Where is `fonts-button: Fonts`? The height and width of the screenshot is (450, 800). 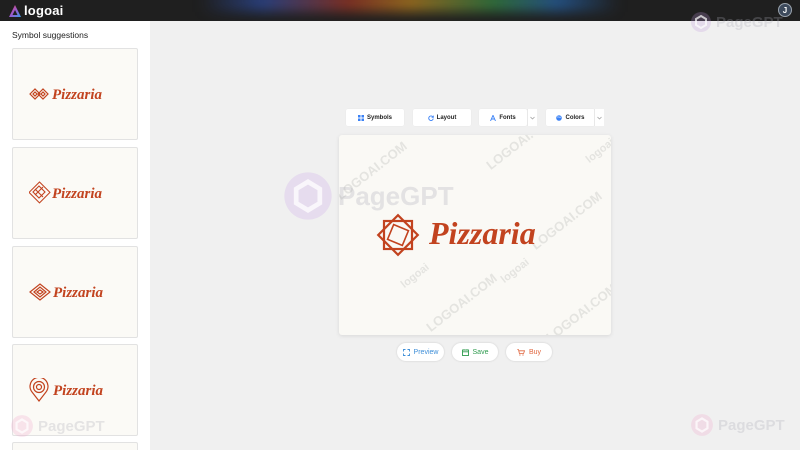 fonts-button: Fonts is located at coordinates (503, 117).